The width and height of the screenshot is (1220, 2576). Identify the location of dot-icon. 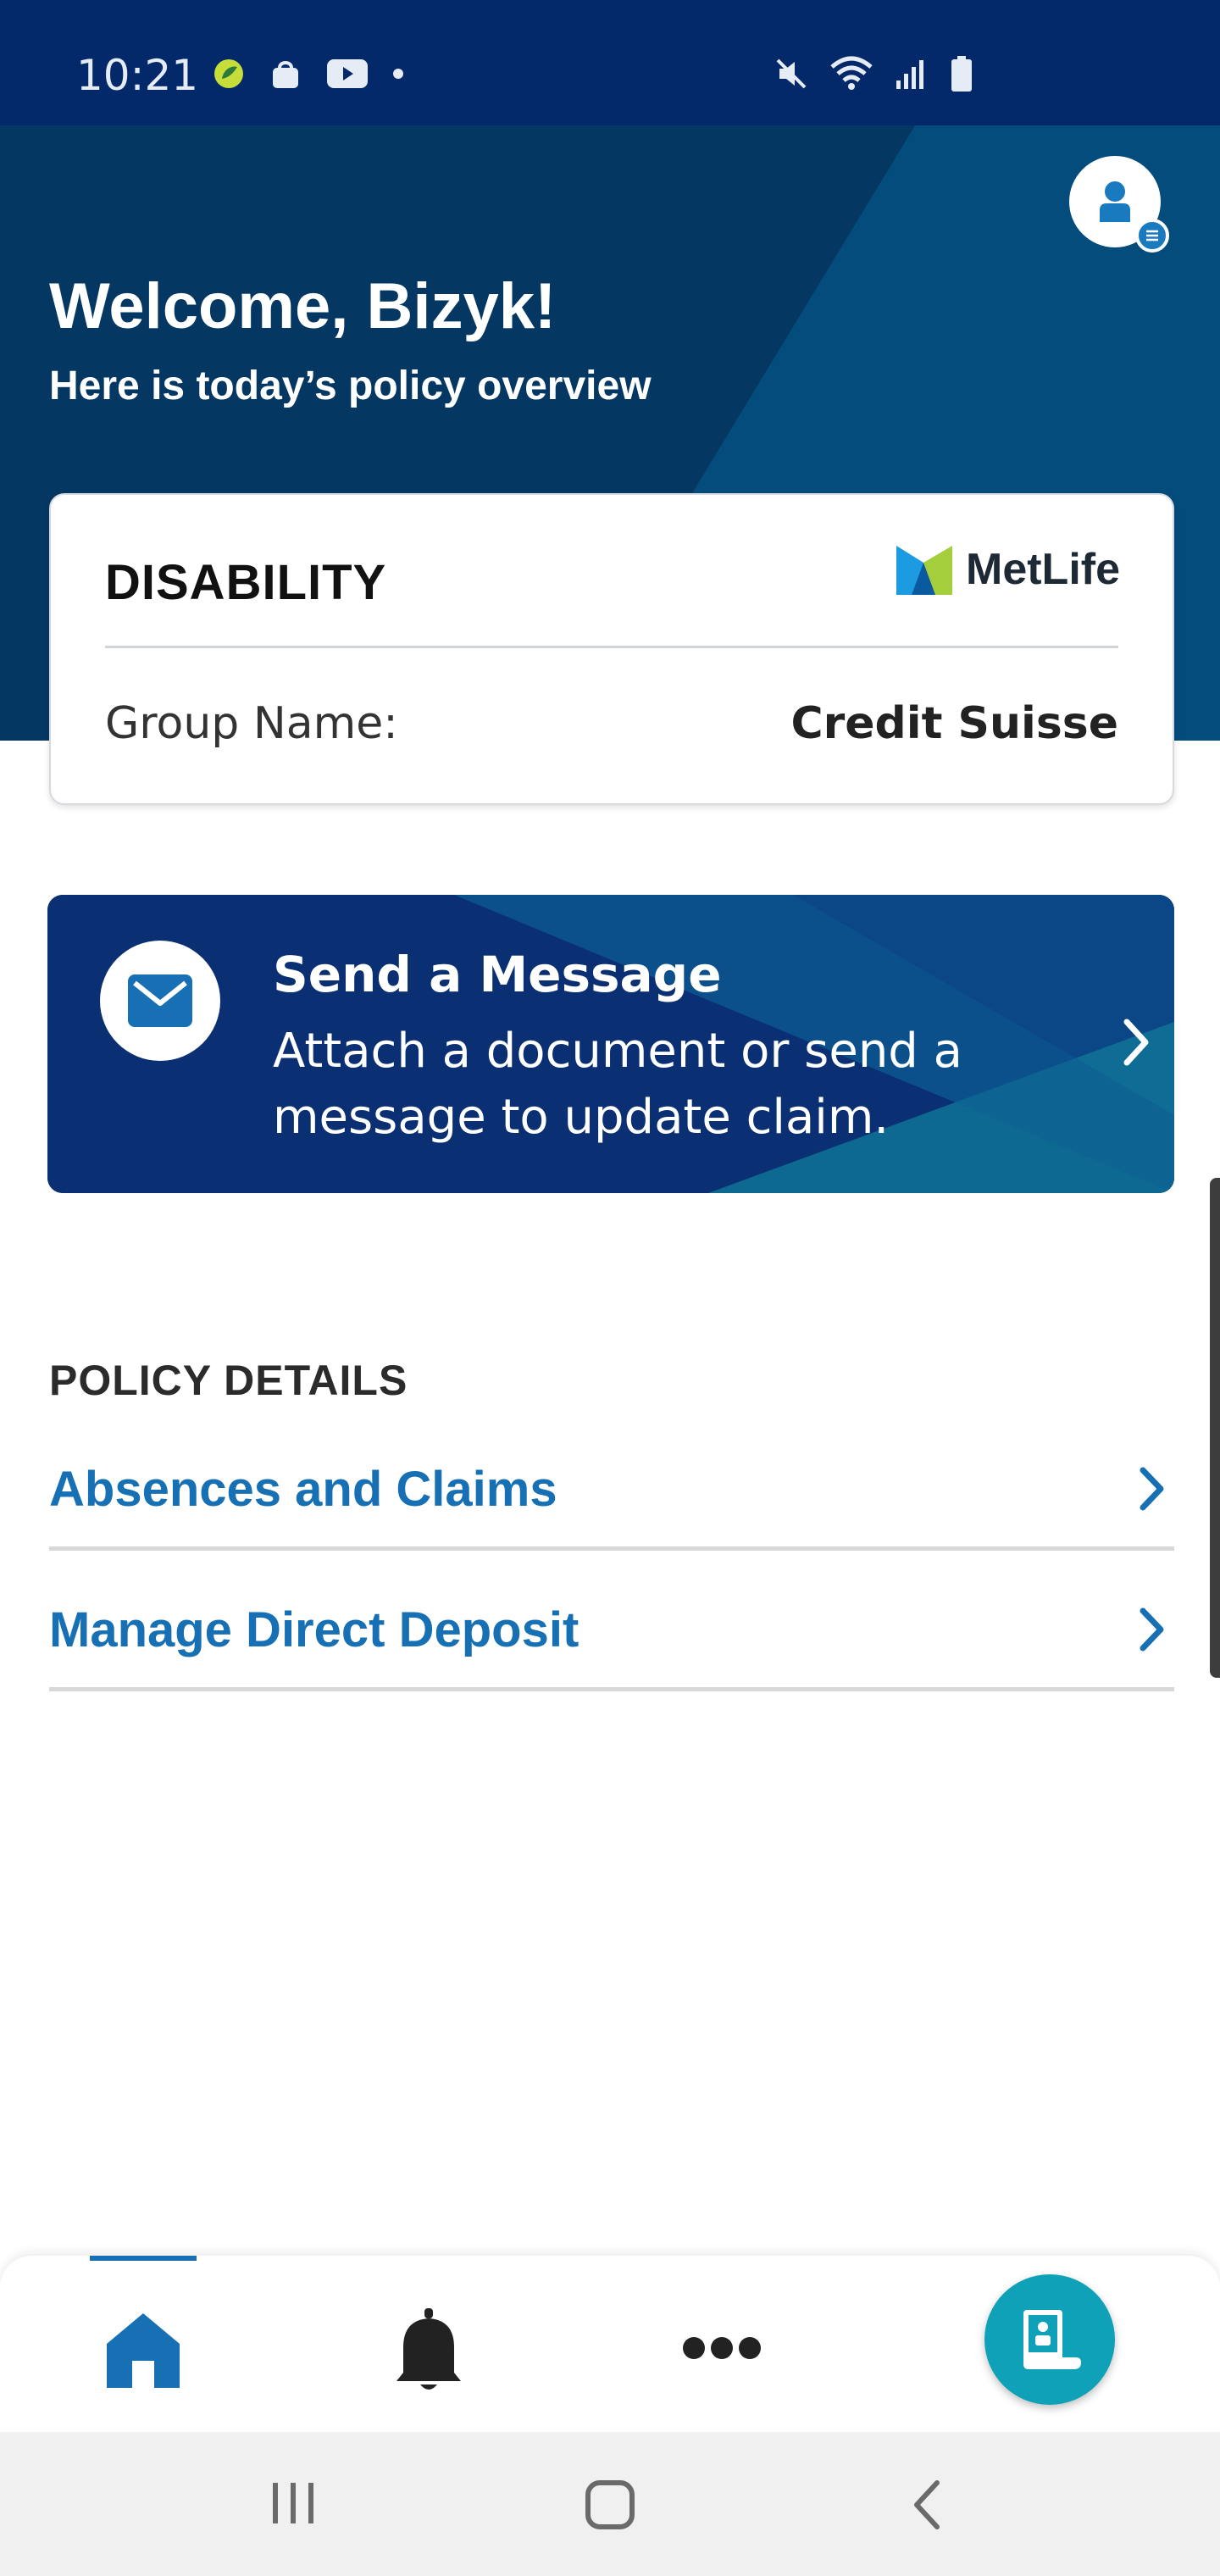
(398, 76).